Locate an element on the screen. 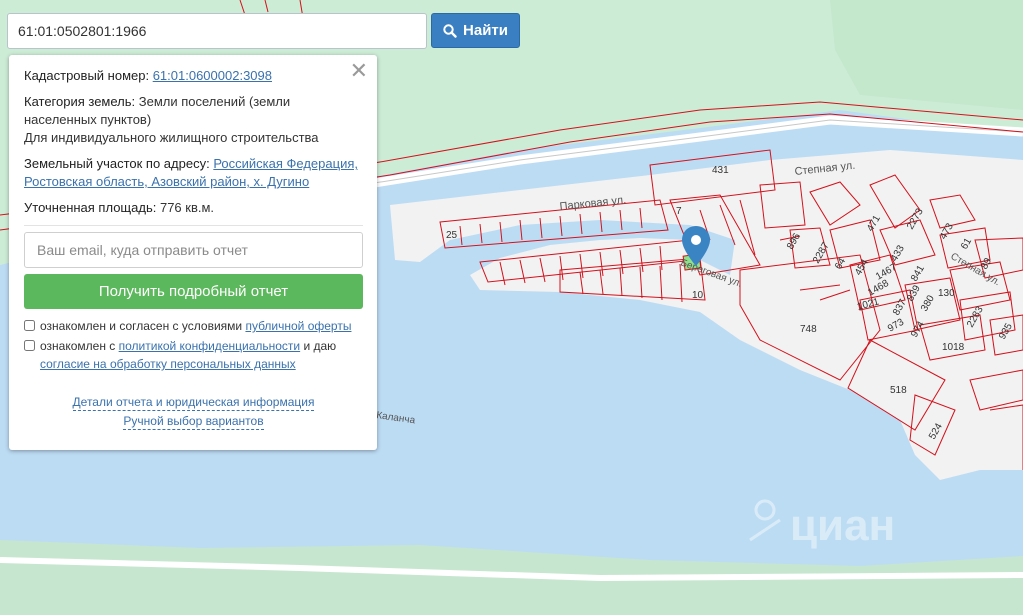 The width and height of the screenshot is (1023, 615). report-details-link: Детали отчета и юридическая информация is located at coordinates (193, 403).